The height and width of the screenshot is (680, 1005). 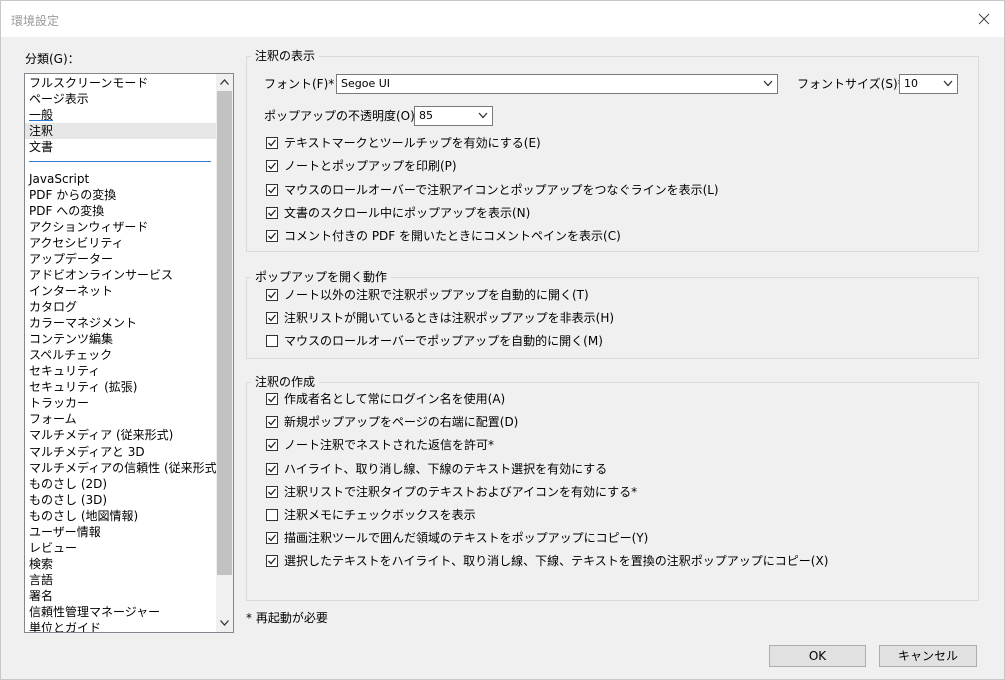 What do you see at coordinates (501, 189) in the screenshot?
I see `checkbox-label: マウスのロールオーバーで注釈アイコンとポップアップをつなぐラインを表示(L)` at bounding box center [501, 189].